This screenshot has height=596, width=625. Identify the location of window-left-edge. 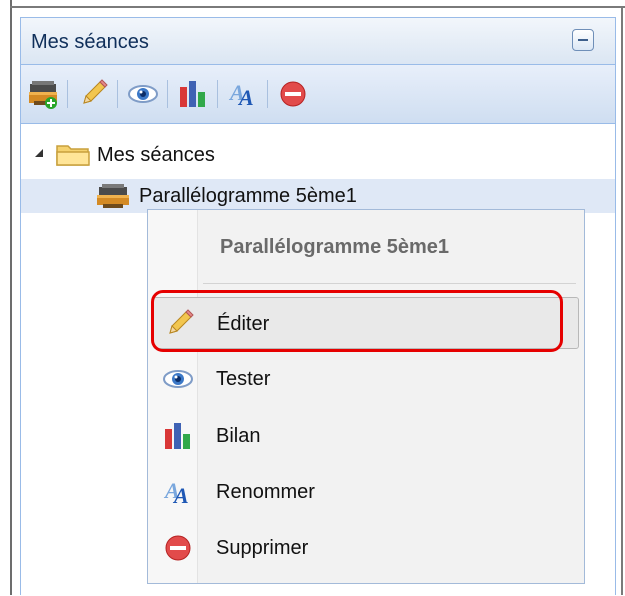
(11, 297).